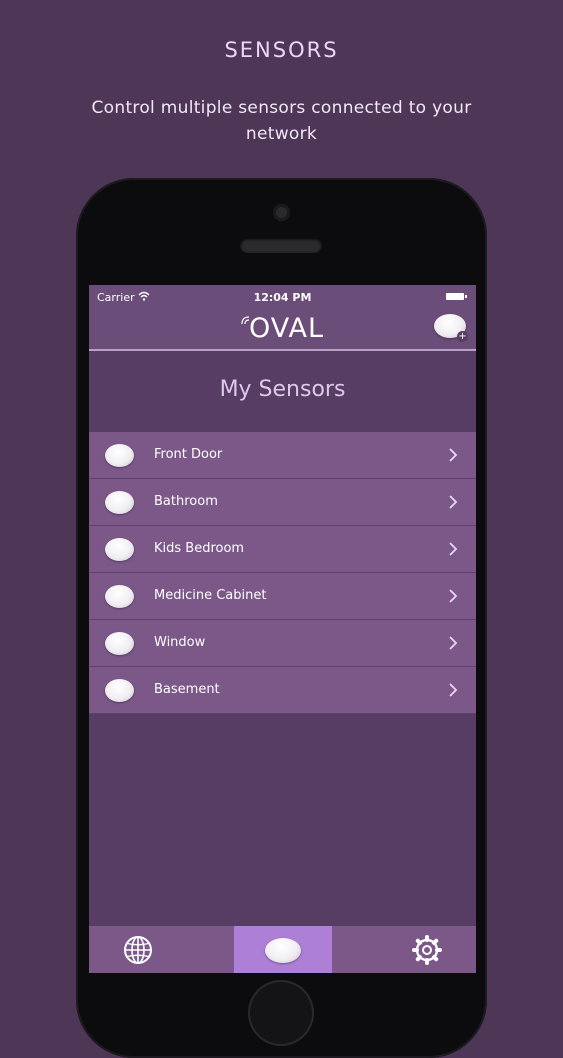  Describe the element at coordinates (186, 501) in the screenshot. I see `sensor-name: Bathroom` at that location.